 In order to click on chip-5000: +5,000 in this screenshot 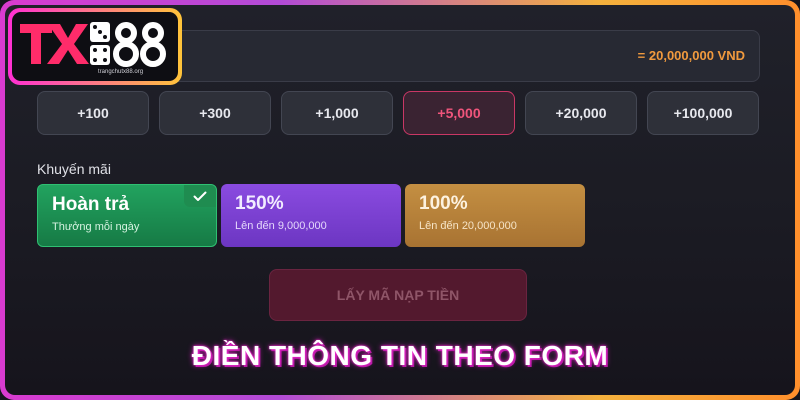, I will do `click(459, 113)`.